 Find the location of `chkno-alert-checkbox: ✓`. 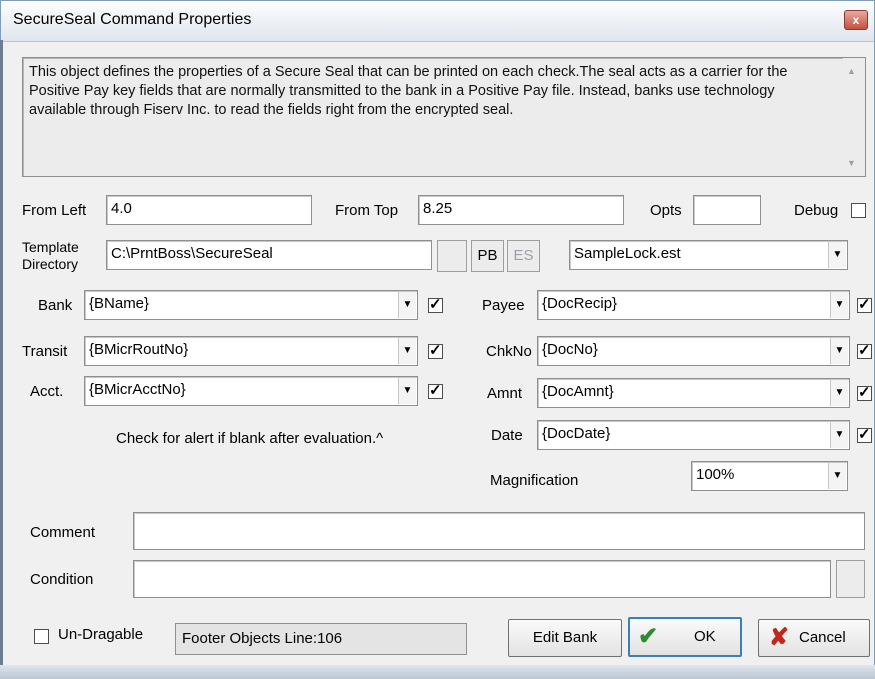

chkno-alert-checkbox: ✓ is located at coordinates (864, 350).